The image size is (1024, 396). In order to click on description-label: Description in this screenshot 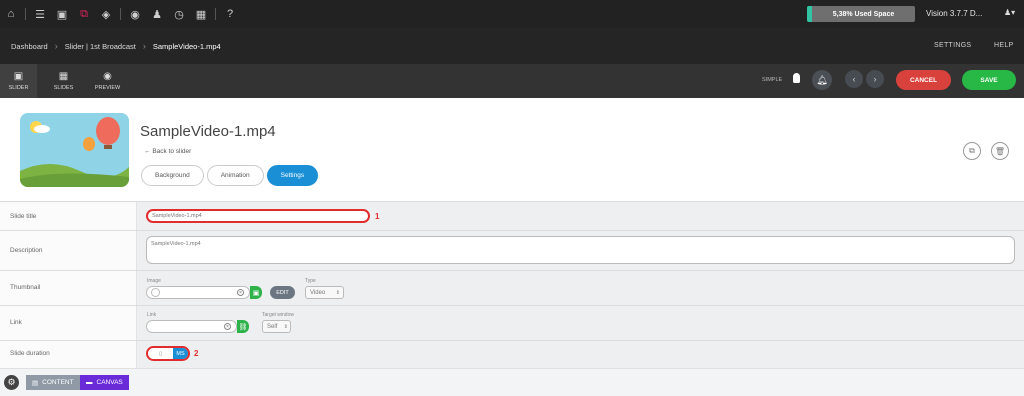, I will do `click(26, 250)`.